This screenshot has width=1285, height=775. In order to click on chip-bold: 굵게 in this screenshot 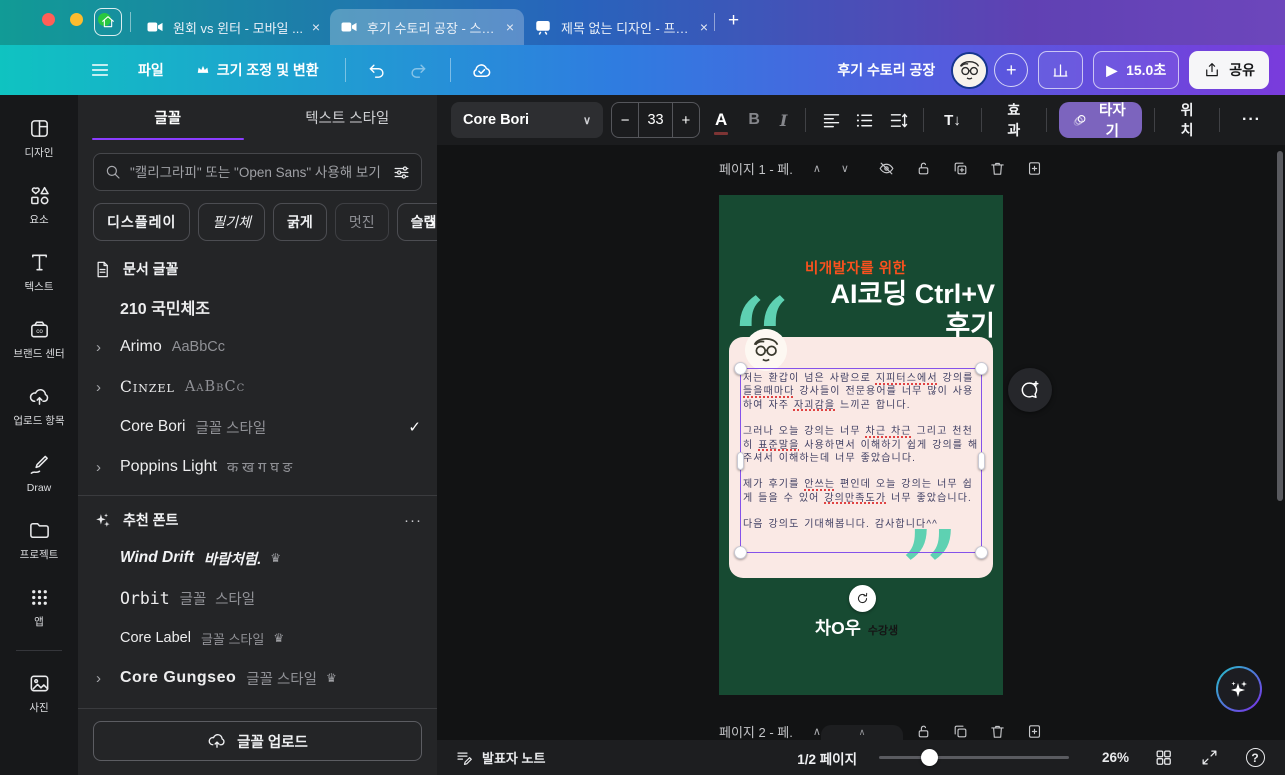, I will do `click(300, 222)`.